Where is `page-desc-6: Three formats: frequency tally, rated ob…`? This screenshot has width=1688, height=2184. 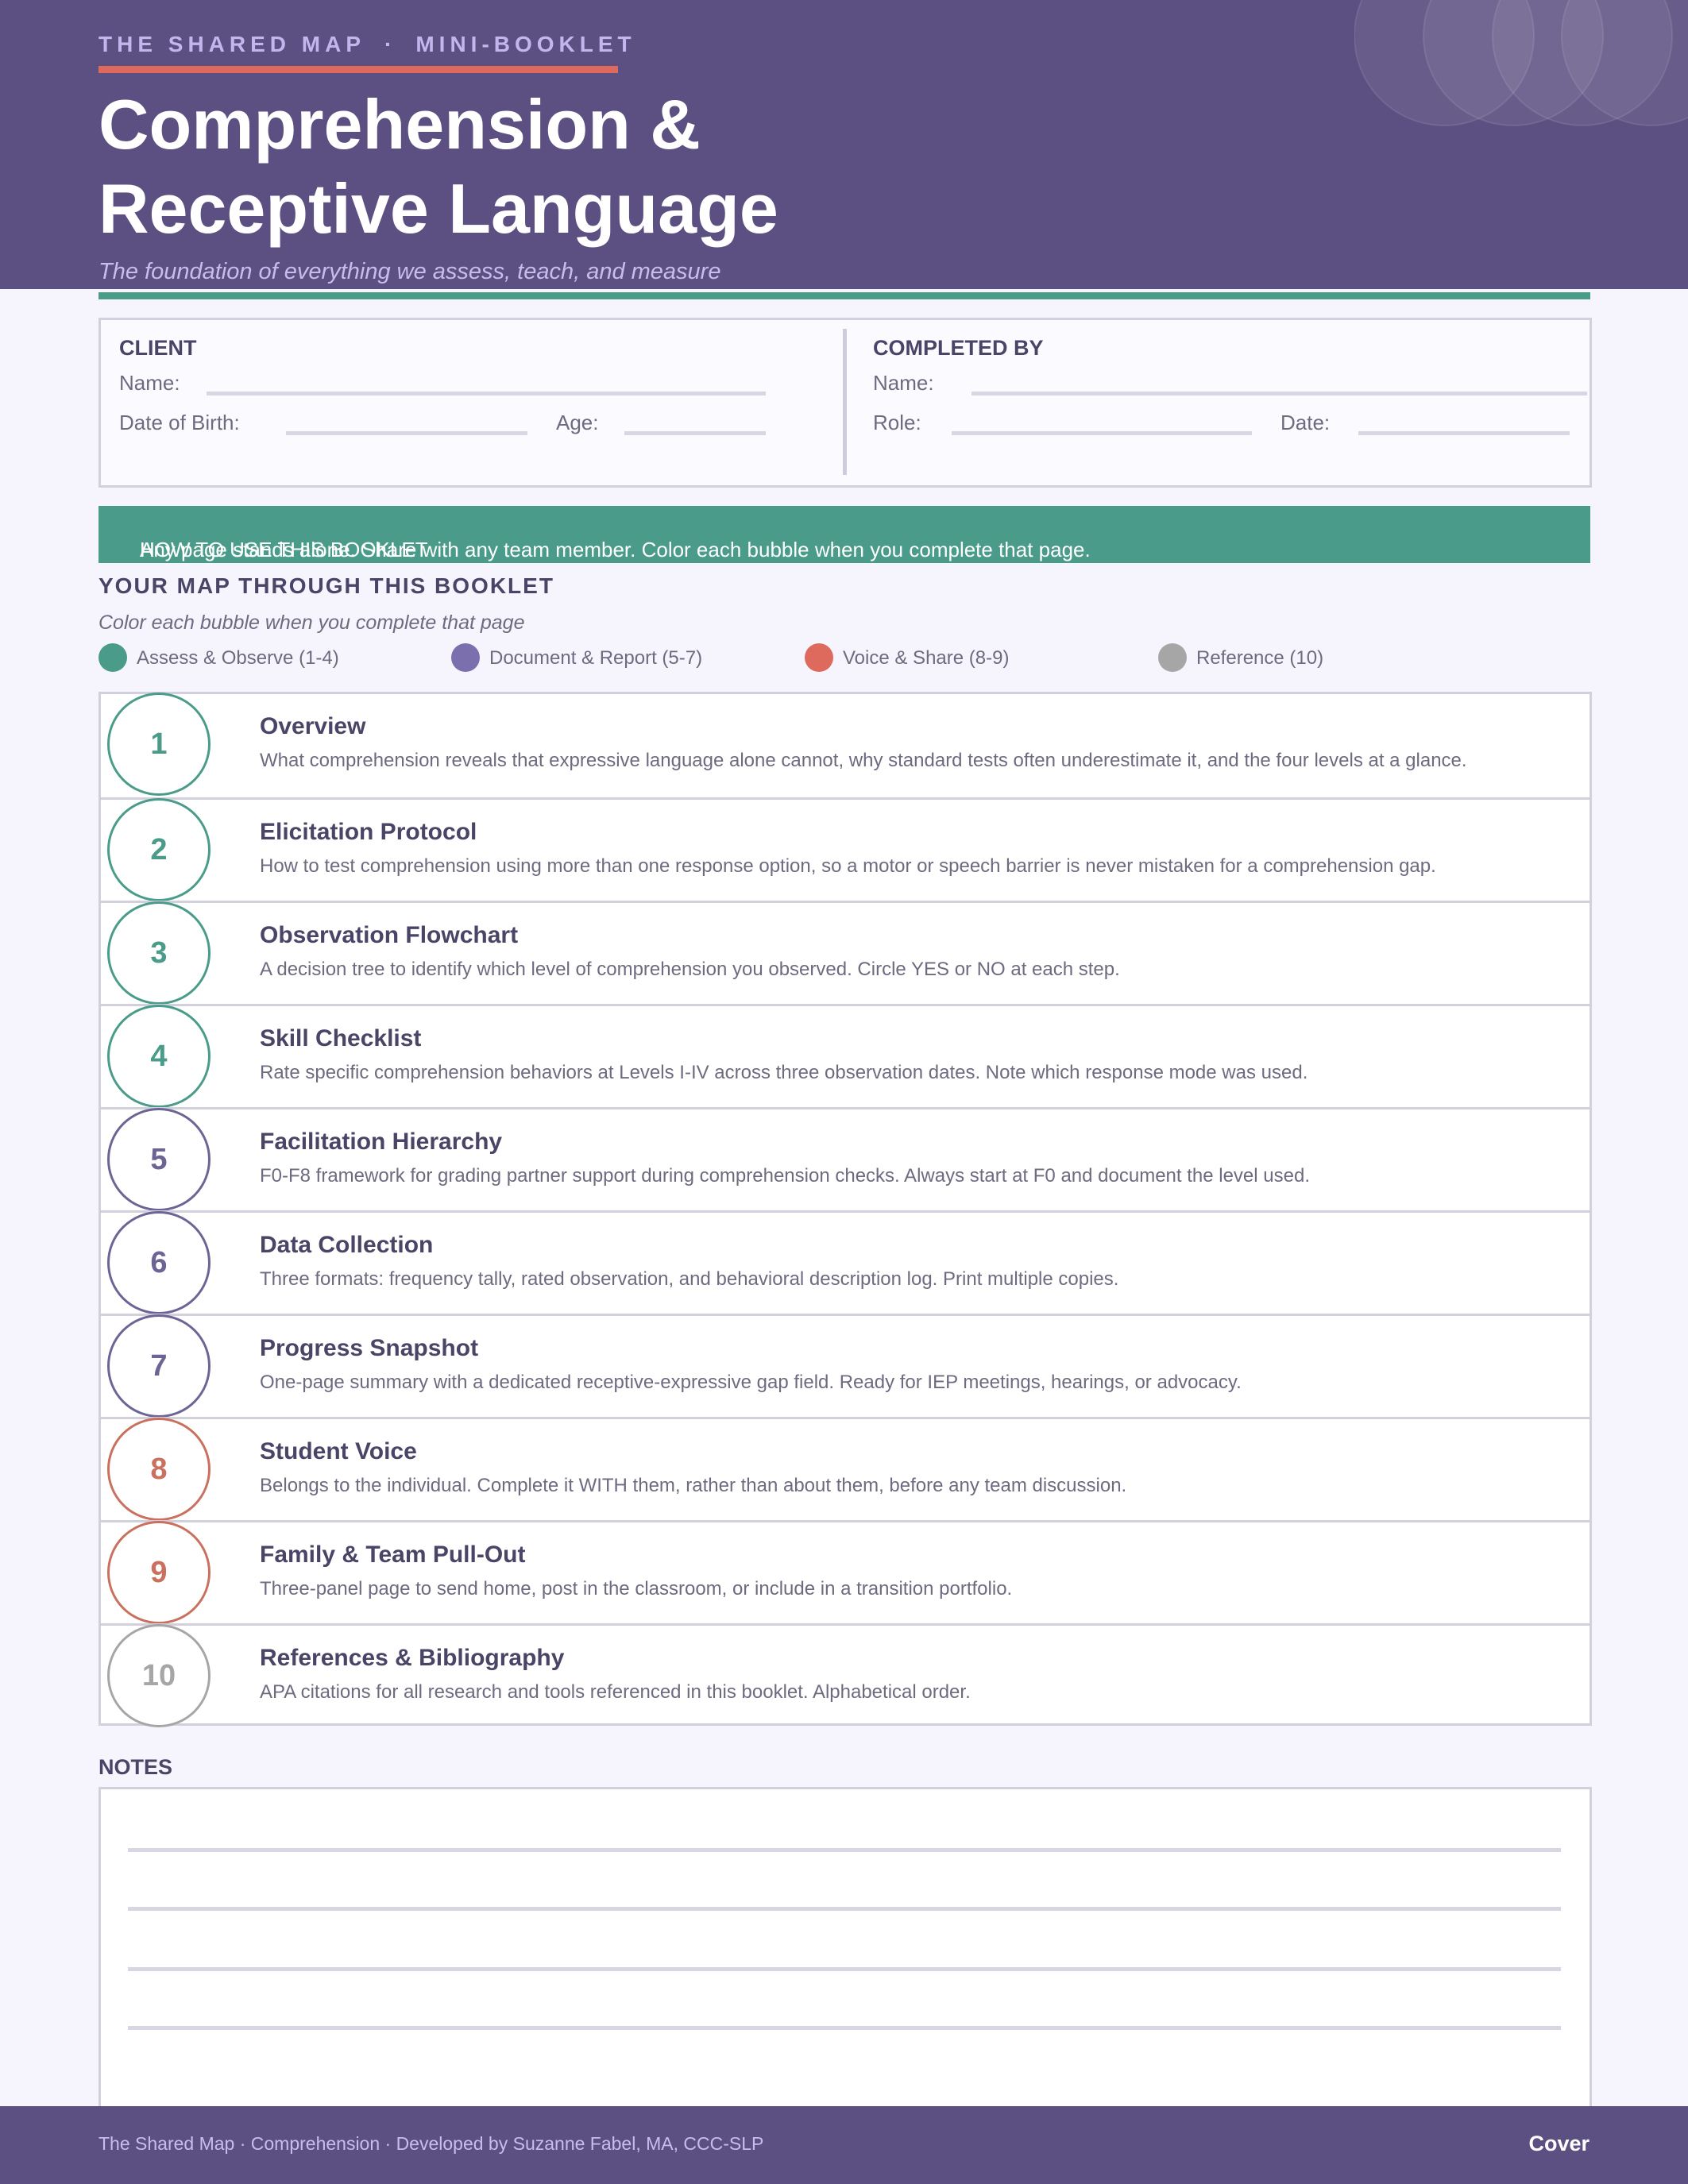 page-desc-6: Three formats: frequency tally, rated ob… is located at coordinates (689, 1279).